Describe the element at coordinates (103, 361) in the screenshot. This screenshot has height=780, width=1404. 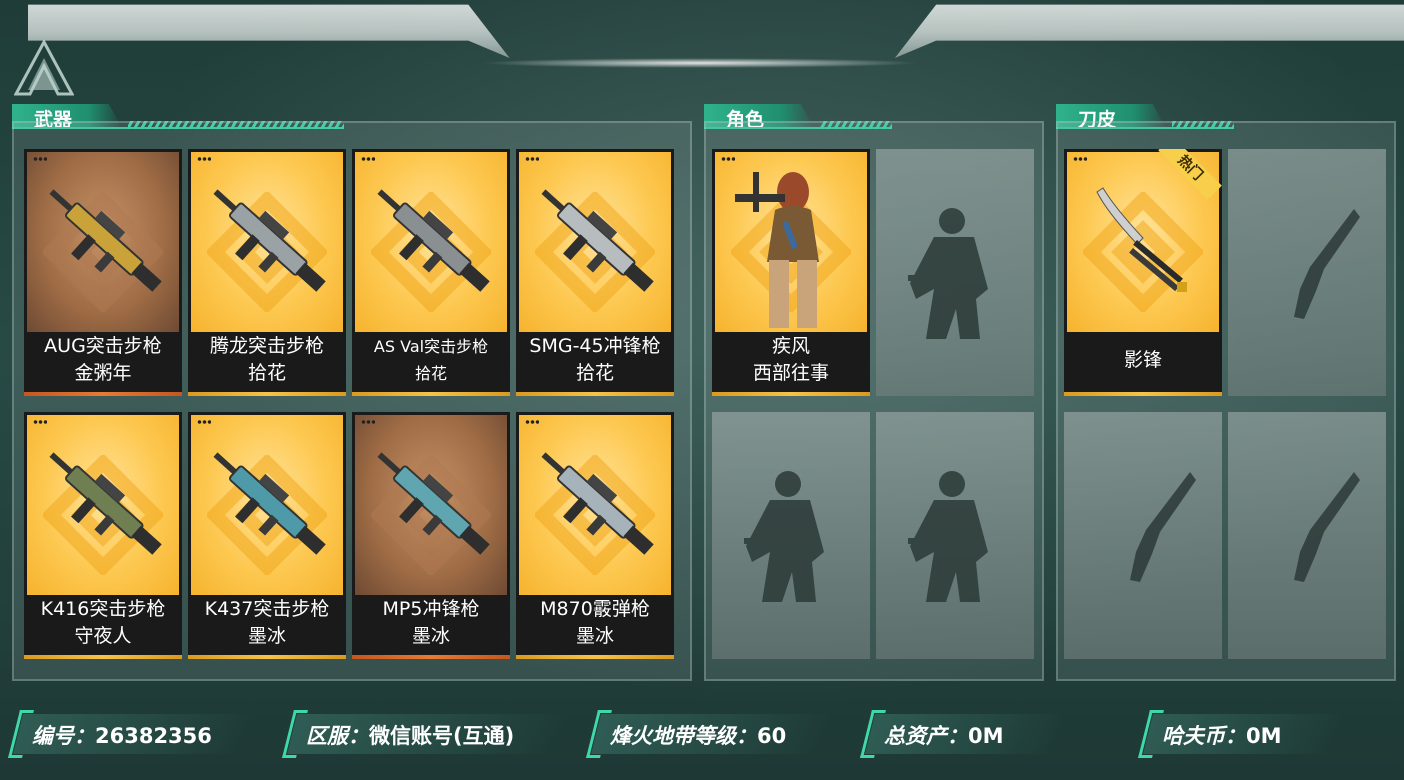
I see `card-label: AUG突击步枪 金粥年` at that location.